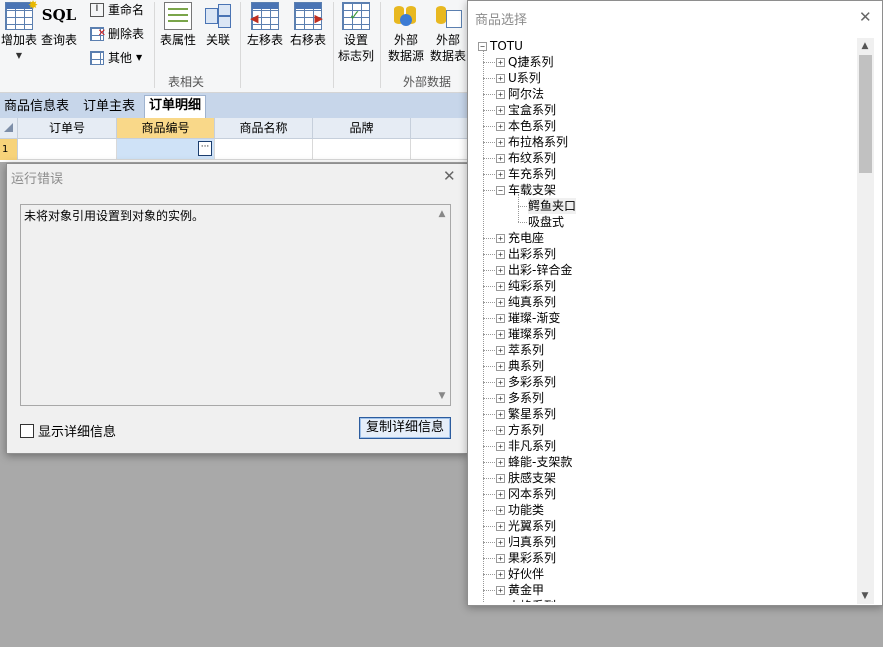 The height and width of the screenshot is (647, 883). What do you see at coordinates (27, 430) in the screenshot?
I see `show-details-checkbox` at bounding box center [27, 430].